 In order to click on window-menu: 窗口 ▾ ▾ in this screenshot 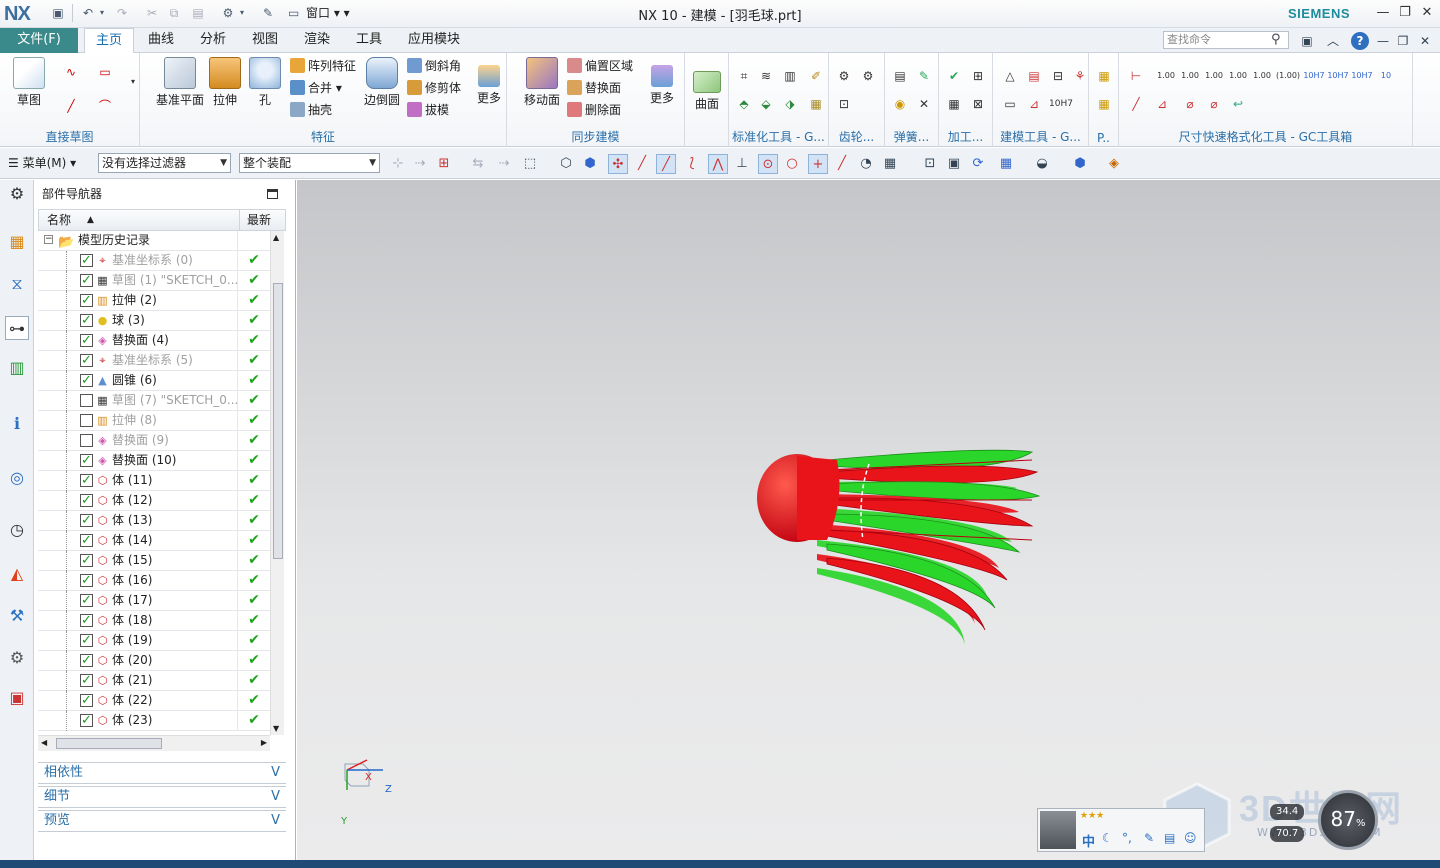, I will do `click(328, 13)`.